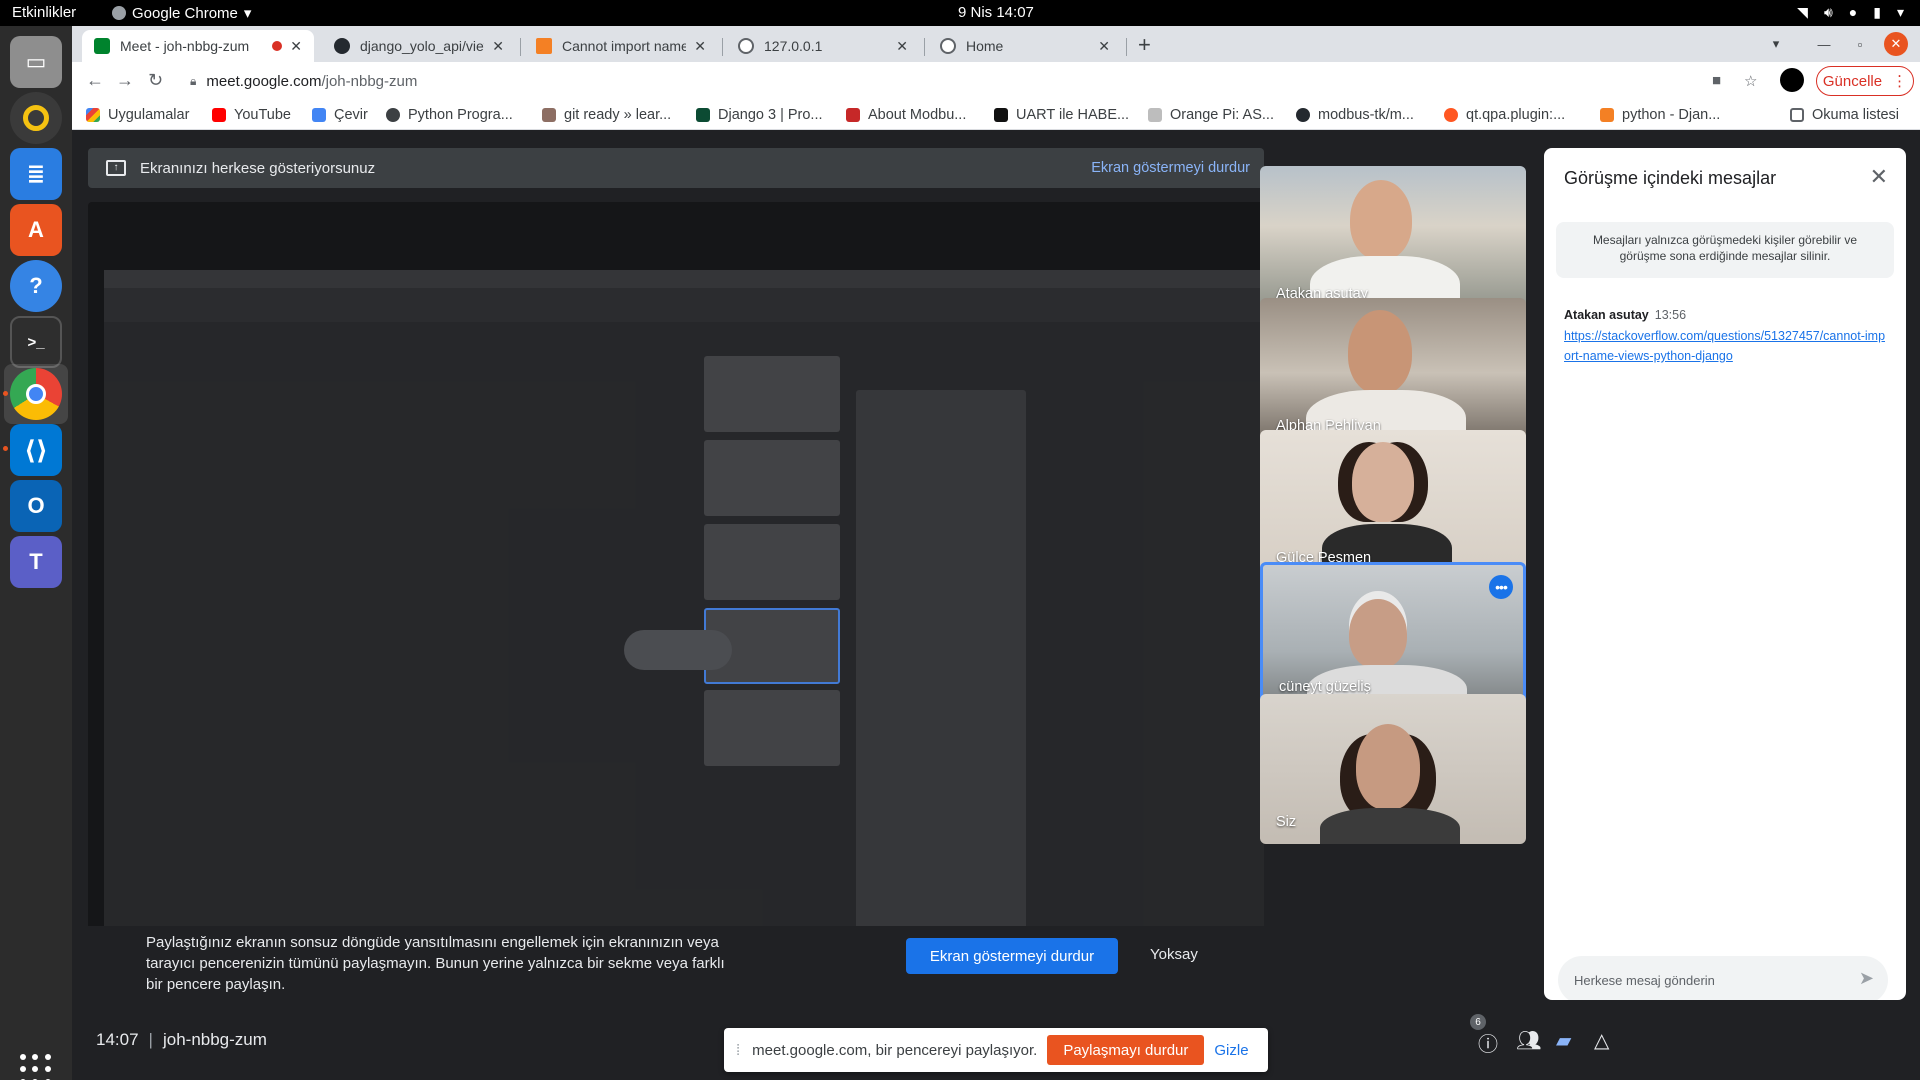 The height and width of the screenshot is (1080, 1920). What do you see at coordinates (125, 80) in the screenshot?
I see `forward-icon: →` at bounding box center [125, 80].